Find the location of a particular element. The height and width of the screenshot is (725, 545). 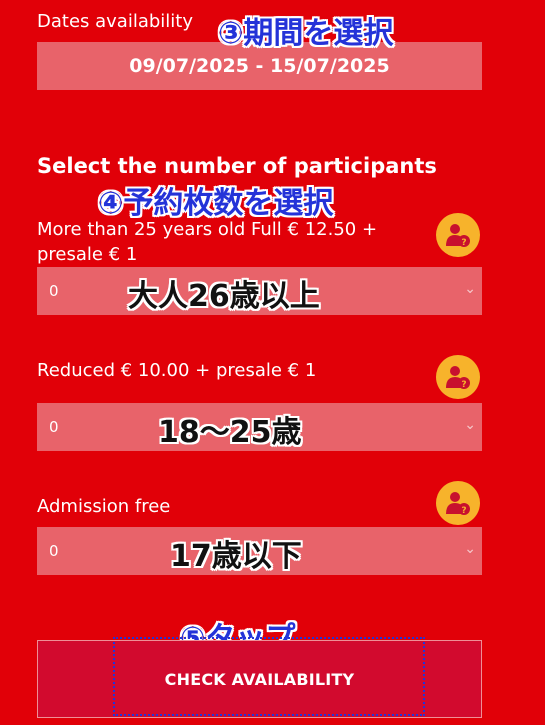

tap-highlight-box is located at coordinates (269, 676).